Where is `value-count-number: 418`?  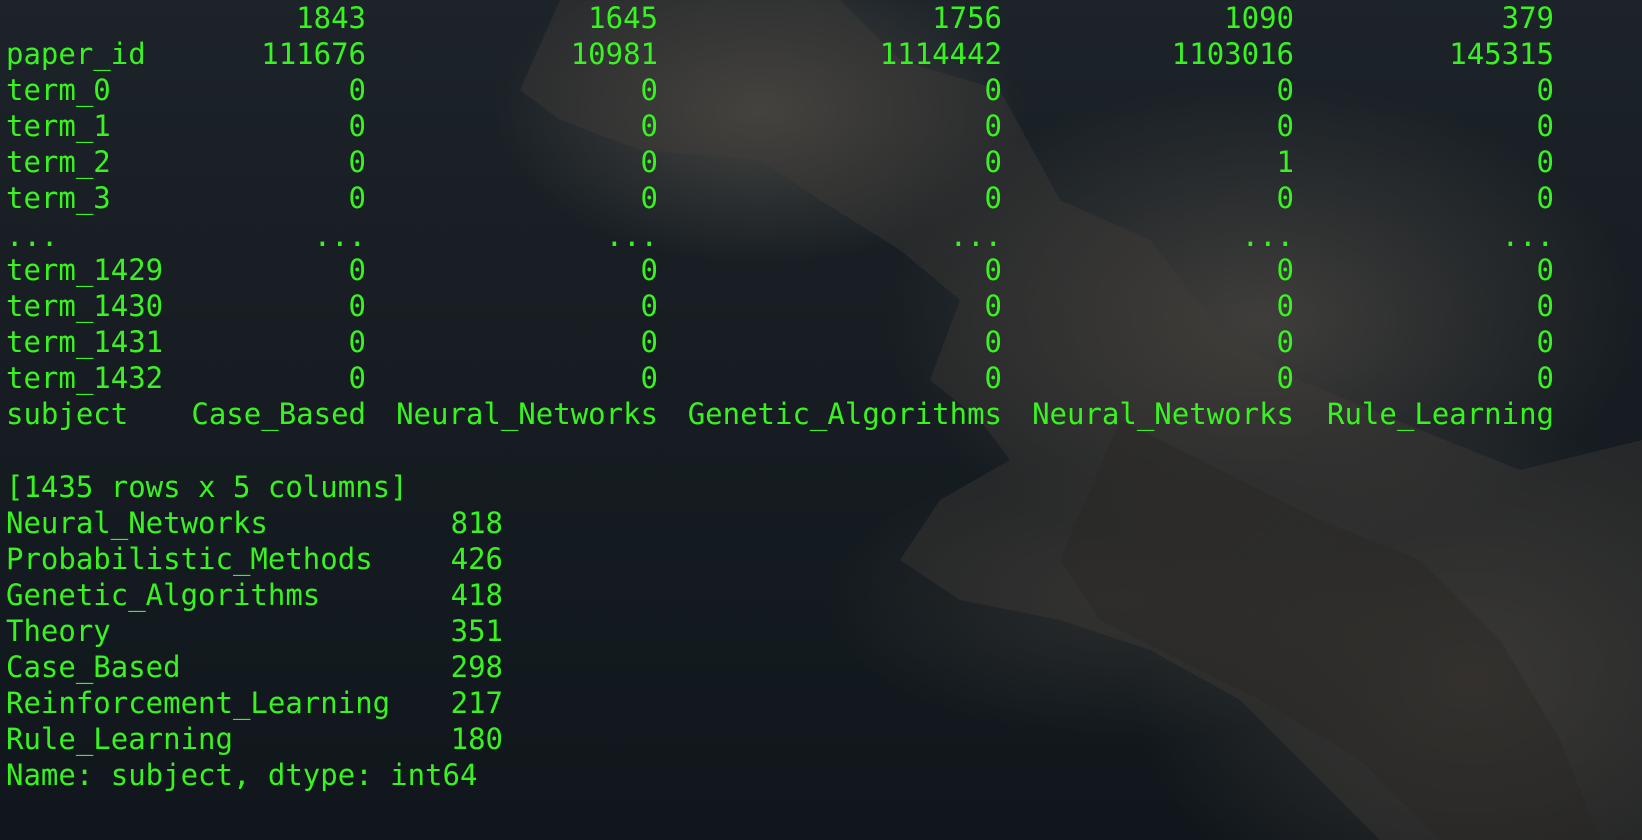
value-count-number: 418 is located at coordinates (476, 595).